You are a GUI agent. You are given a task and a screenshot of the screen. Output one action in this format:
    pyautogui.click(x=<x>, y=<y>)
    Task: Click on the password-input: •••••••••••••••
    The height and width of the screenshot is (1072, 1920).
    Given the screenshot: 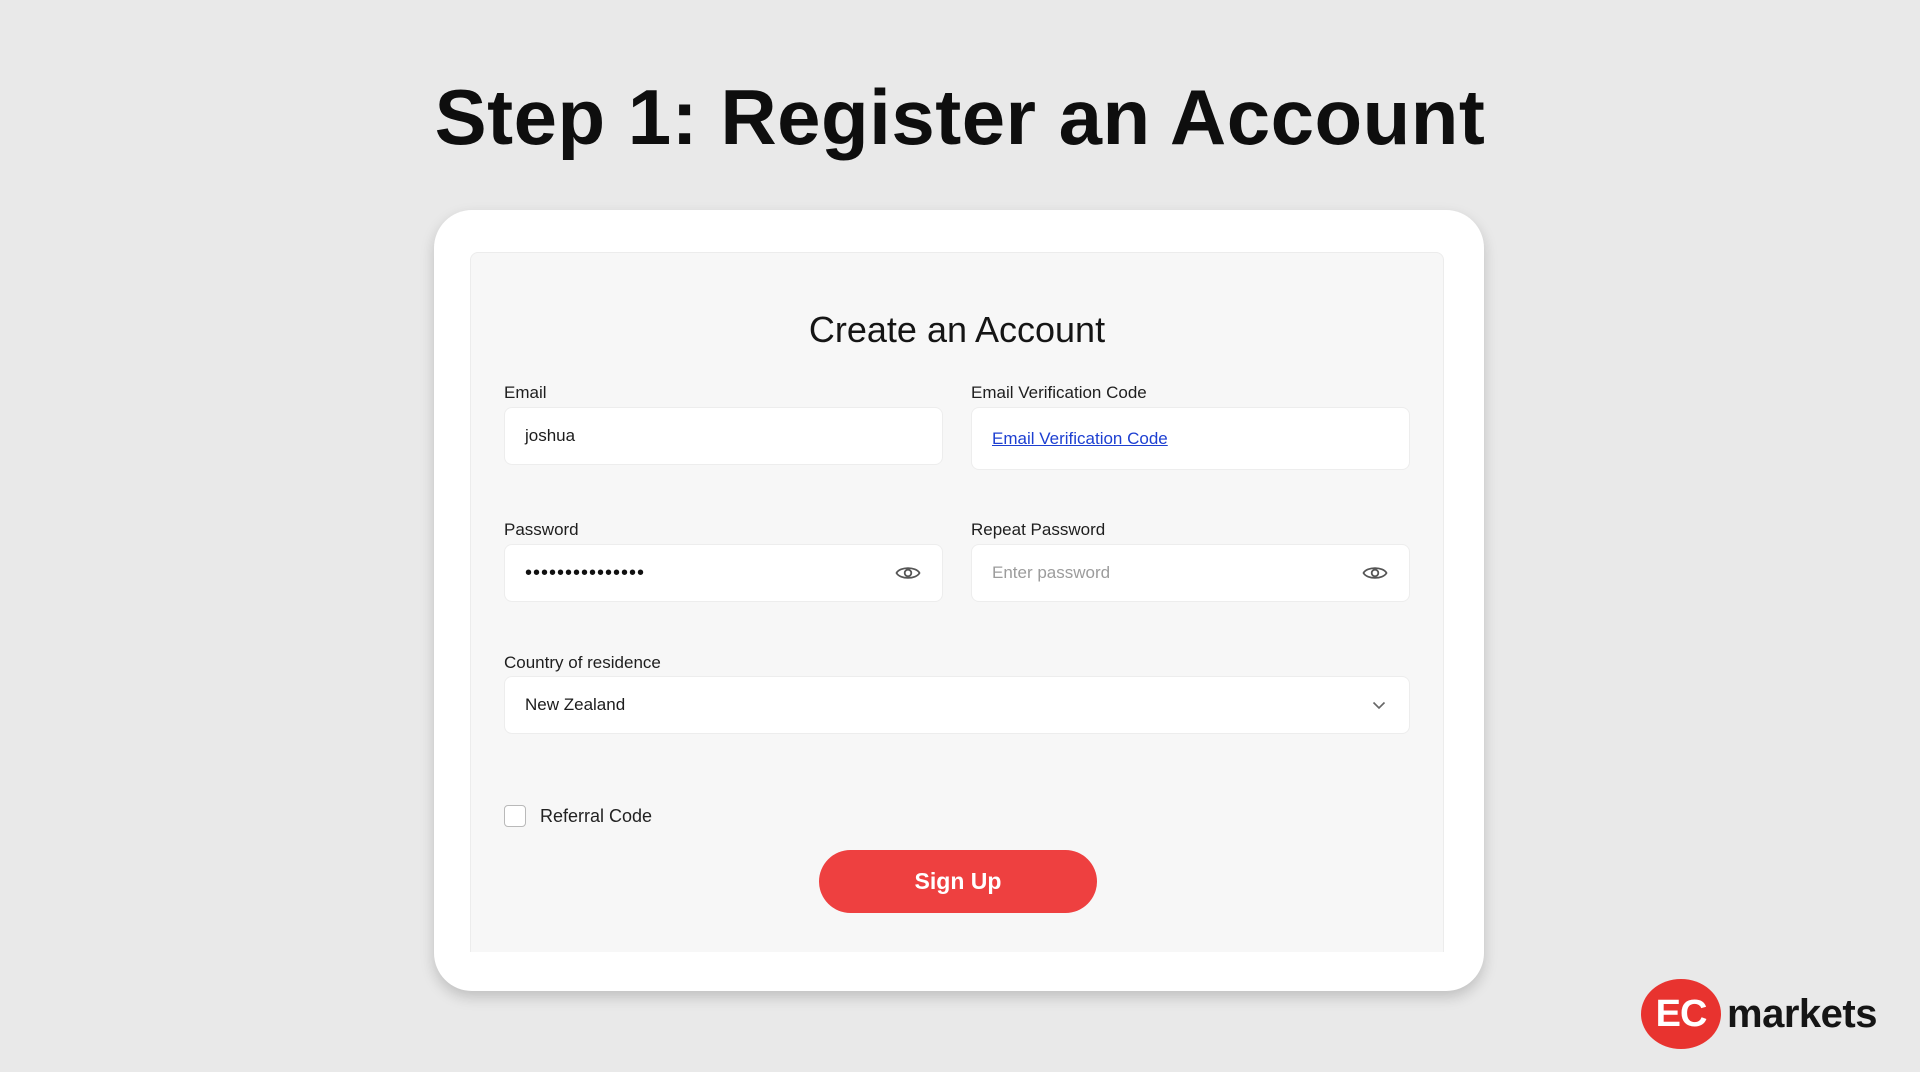 What is the action you would take?
    pyautogui.click(x=723, y=573)
    